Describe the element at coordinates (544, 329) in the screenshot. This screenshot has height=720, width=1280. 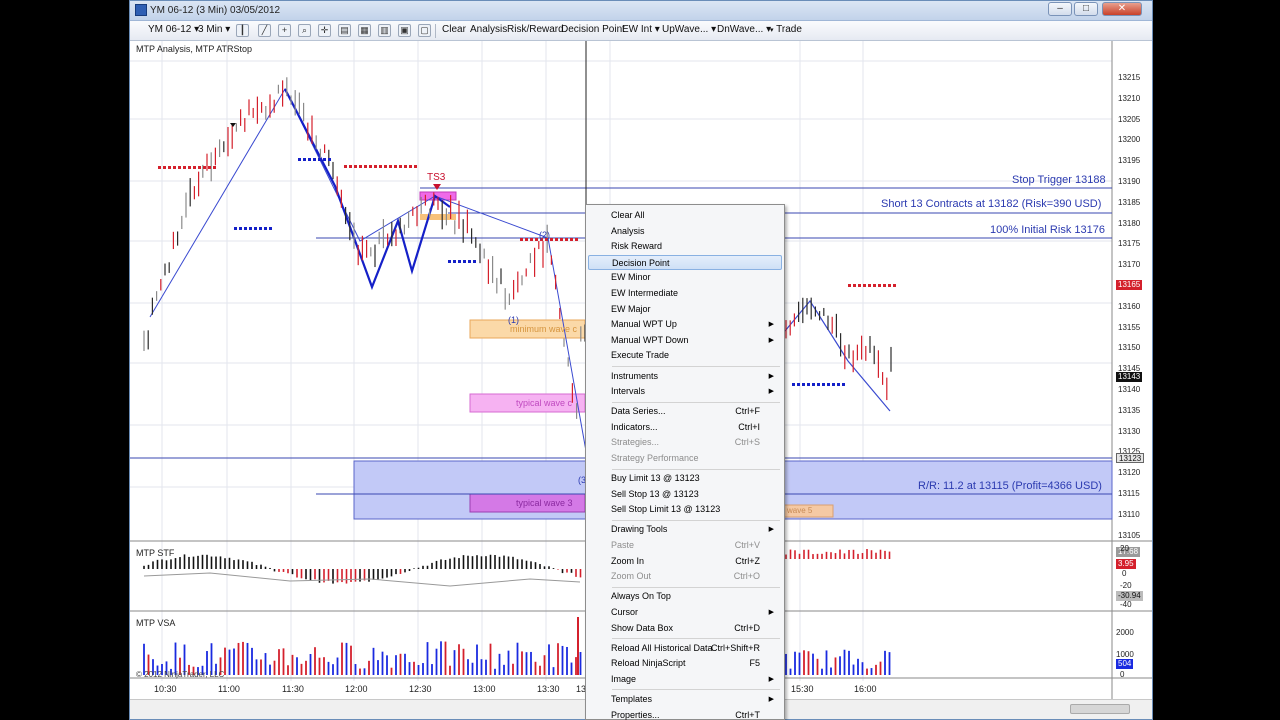
I see `minimum-wave-c-label: minimum wave c` at that location.